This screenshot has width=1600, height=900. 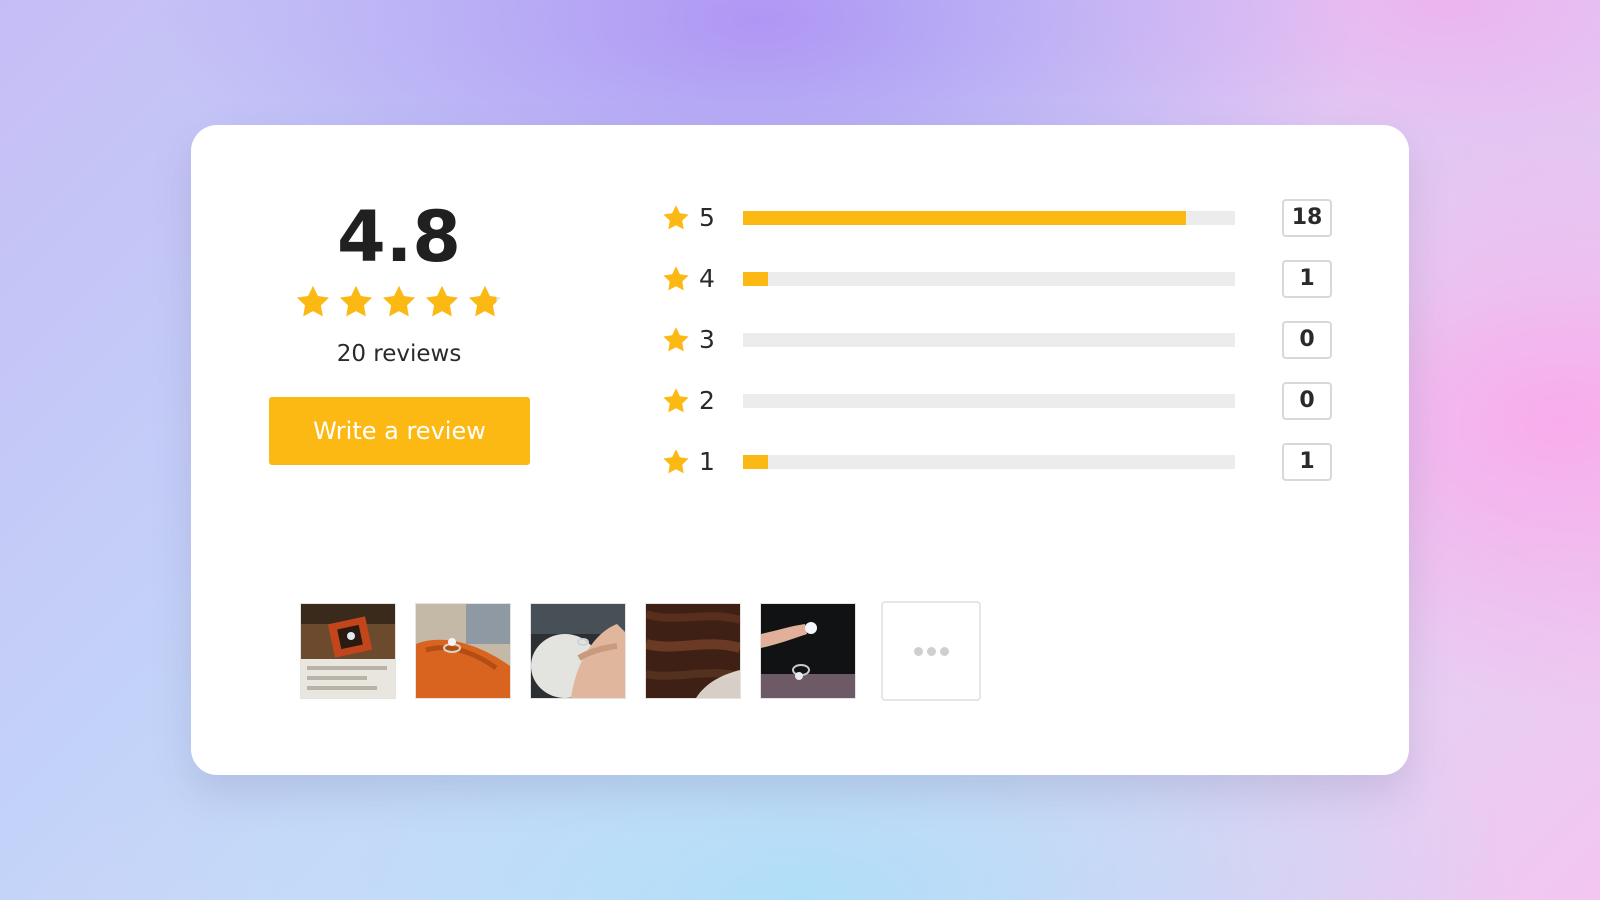 What do you see at coordinates (707, 461) in the screenshot?
I see `rating-row-label: 1` at bounding box center [707, 461].